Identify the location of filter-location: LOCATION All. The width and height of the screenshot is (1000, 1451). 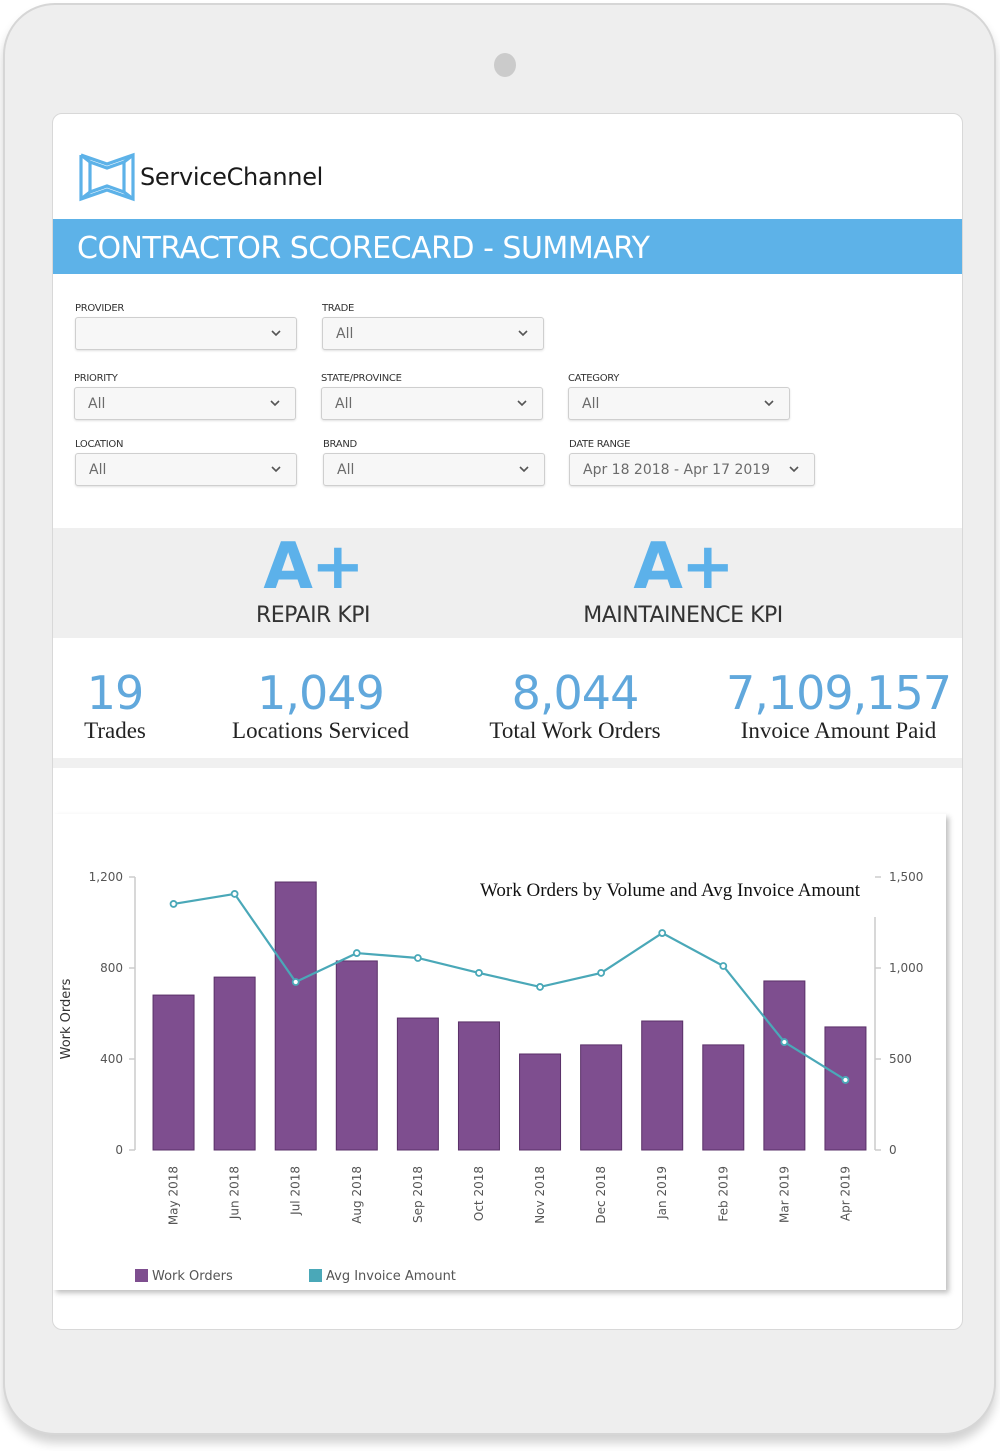
(186, 462).